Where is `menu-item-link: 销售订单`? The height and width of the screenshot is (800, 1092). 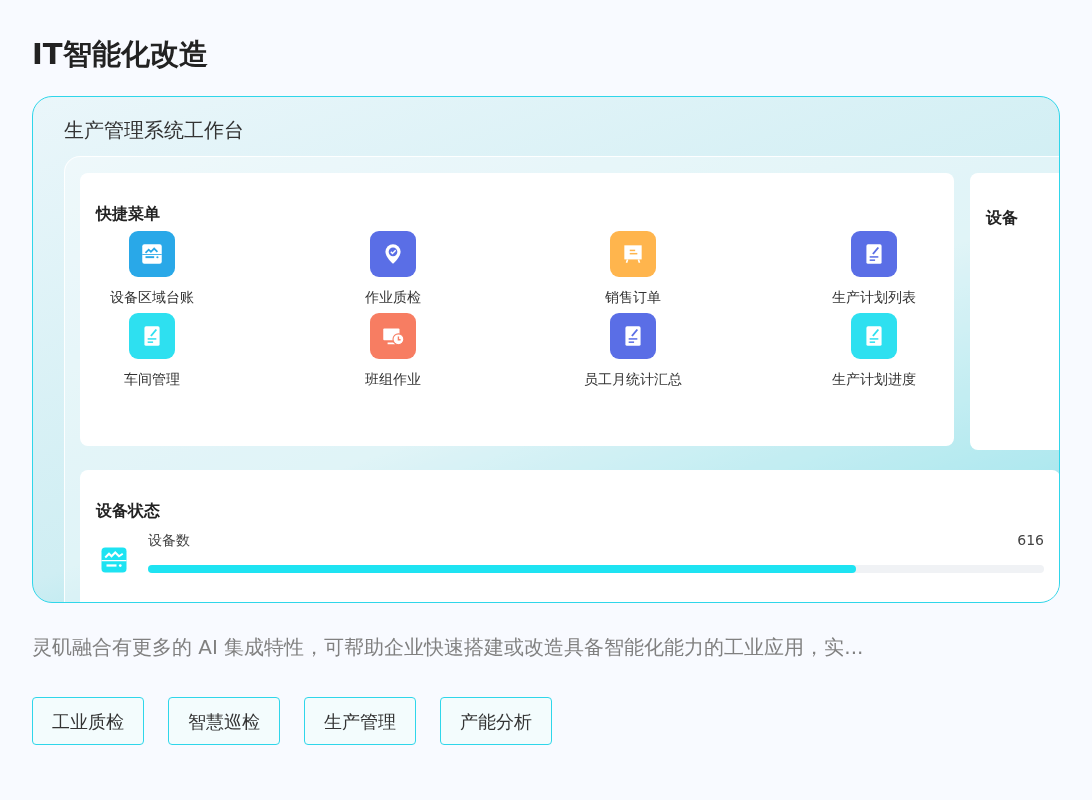 menu-item-link: 销售订单 is located at coordinates (633, 297).